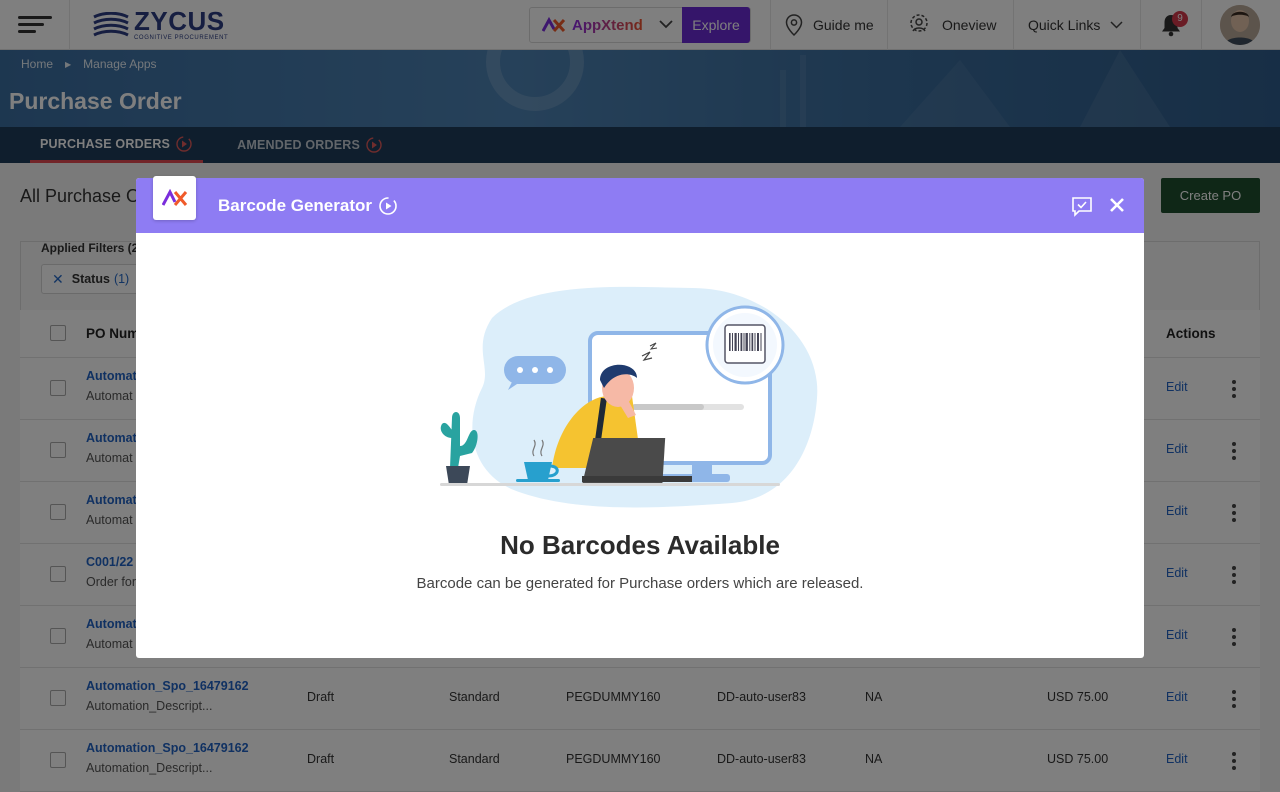 The width and height of the screenshot is (1280, 792). Describe the element at coordinates (295, 205) in the screenshot. I see `modal-title-text: Barcode Generator` at that location.